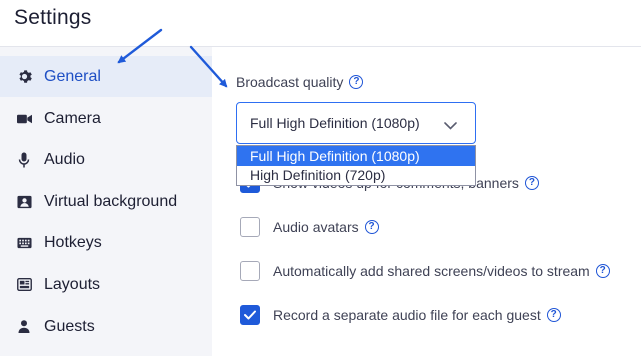 Image resolution: width=641 pixels, height=356 pixels. I want to click on broadcast-quality-select: Full High Definition (1080p), so click(356, 123).